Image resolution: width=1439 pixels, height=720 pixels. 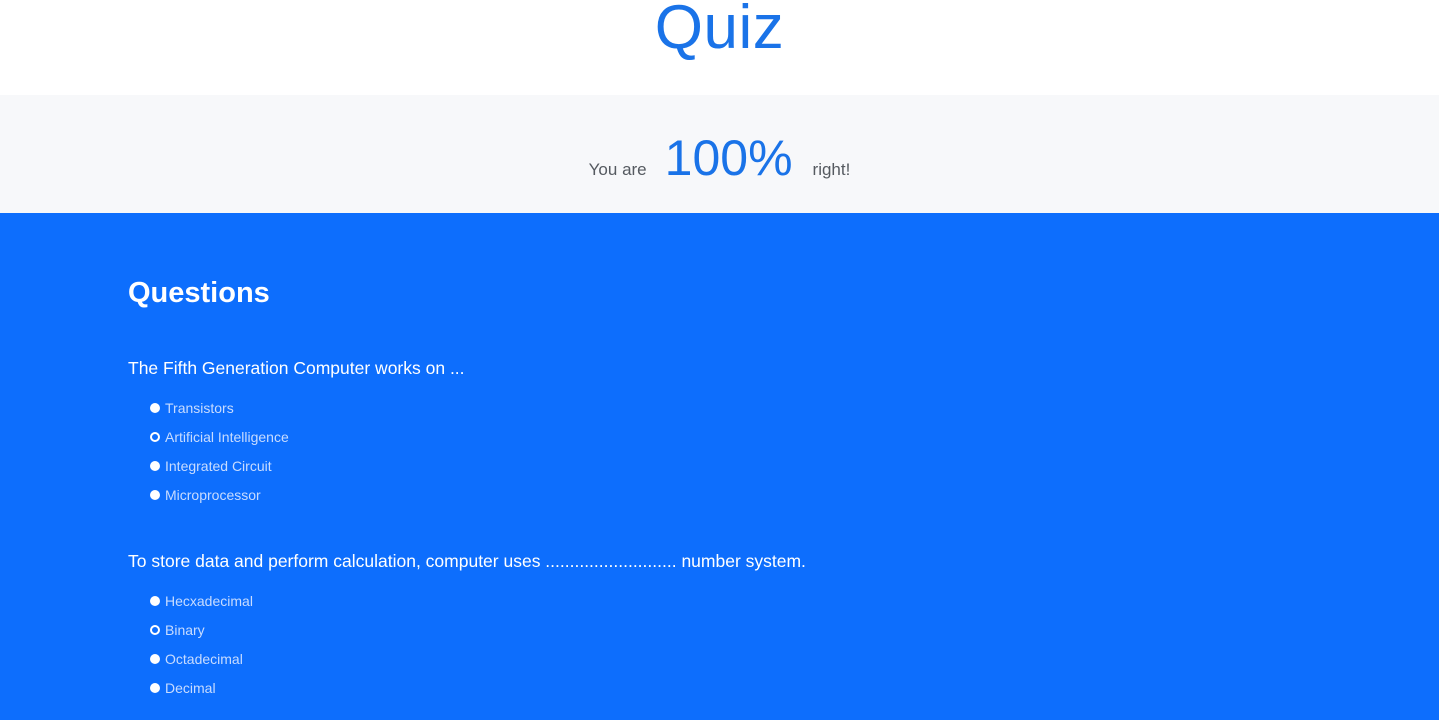 I want to click on score-value: 100%, so click(x=728, y=158).